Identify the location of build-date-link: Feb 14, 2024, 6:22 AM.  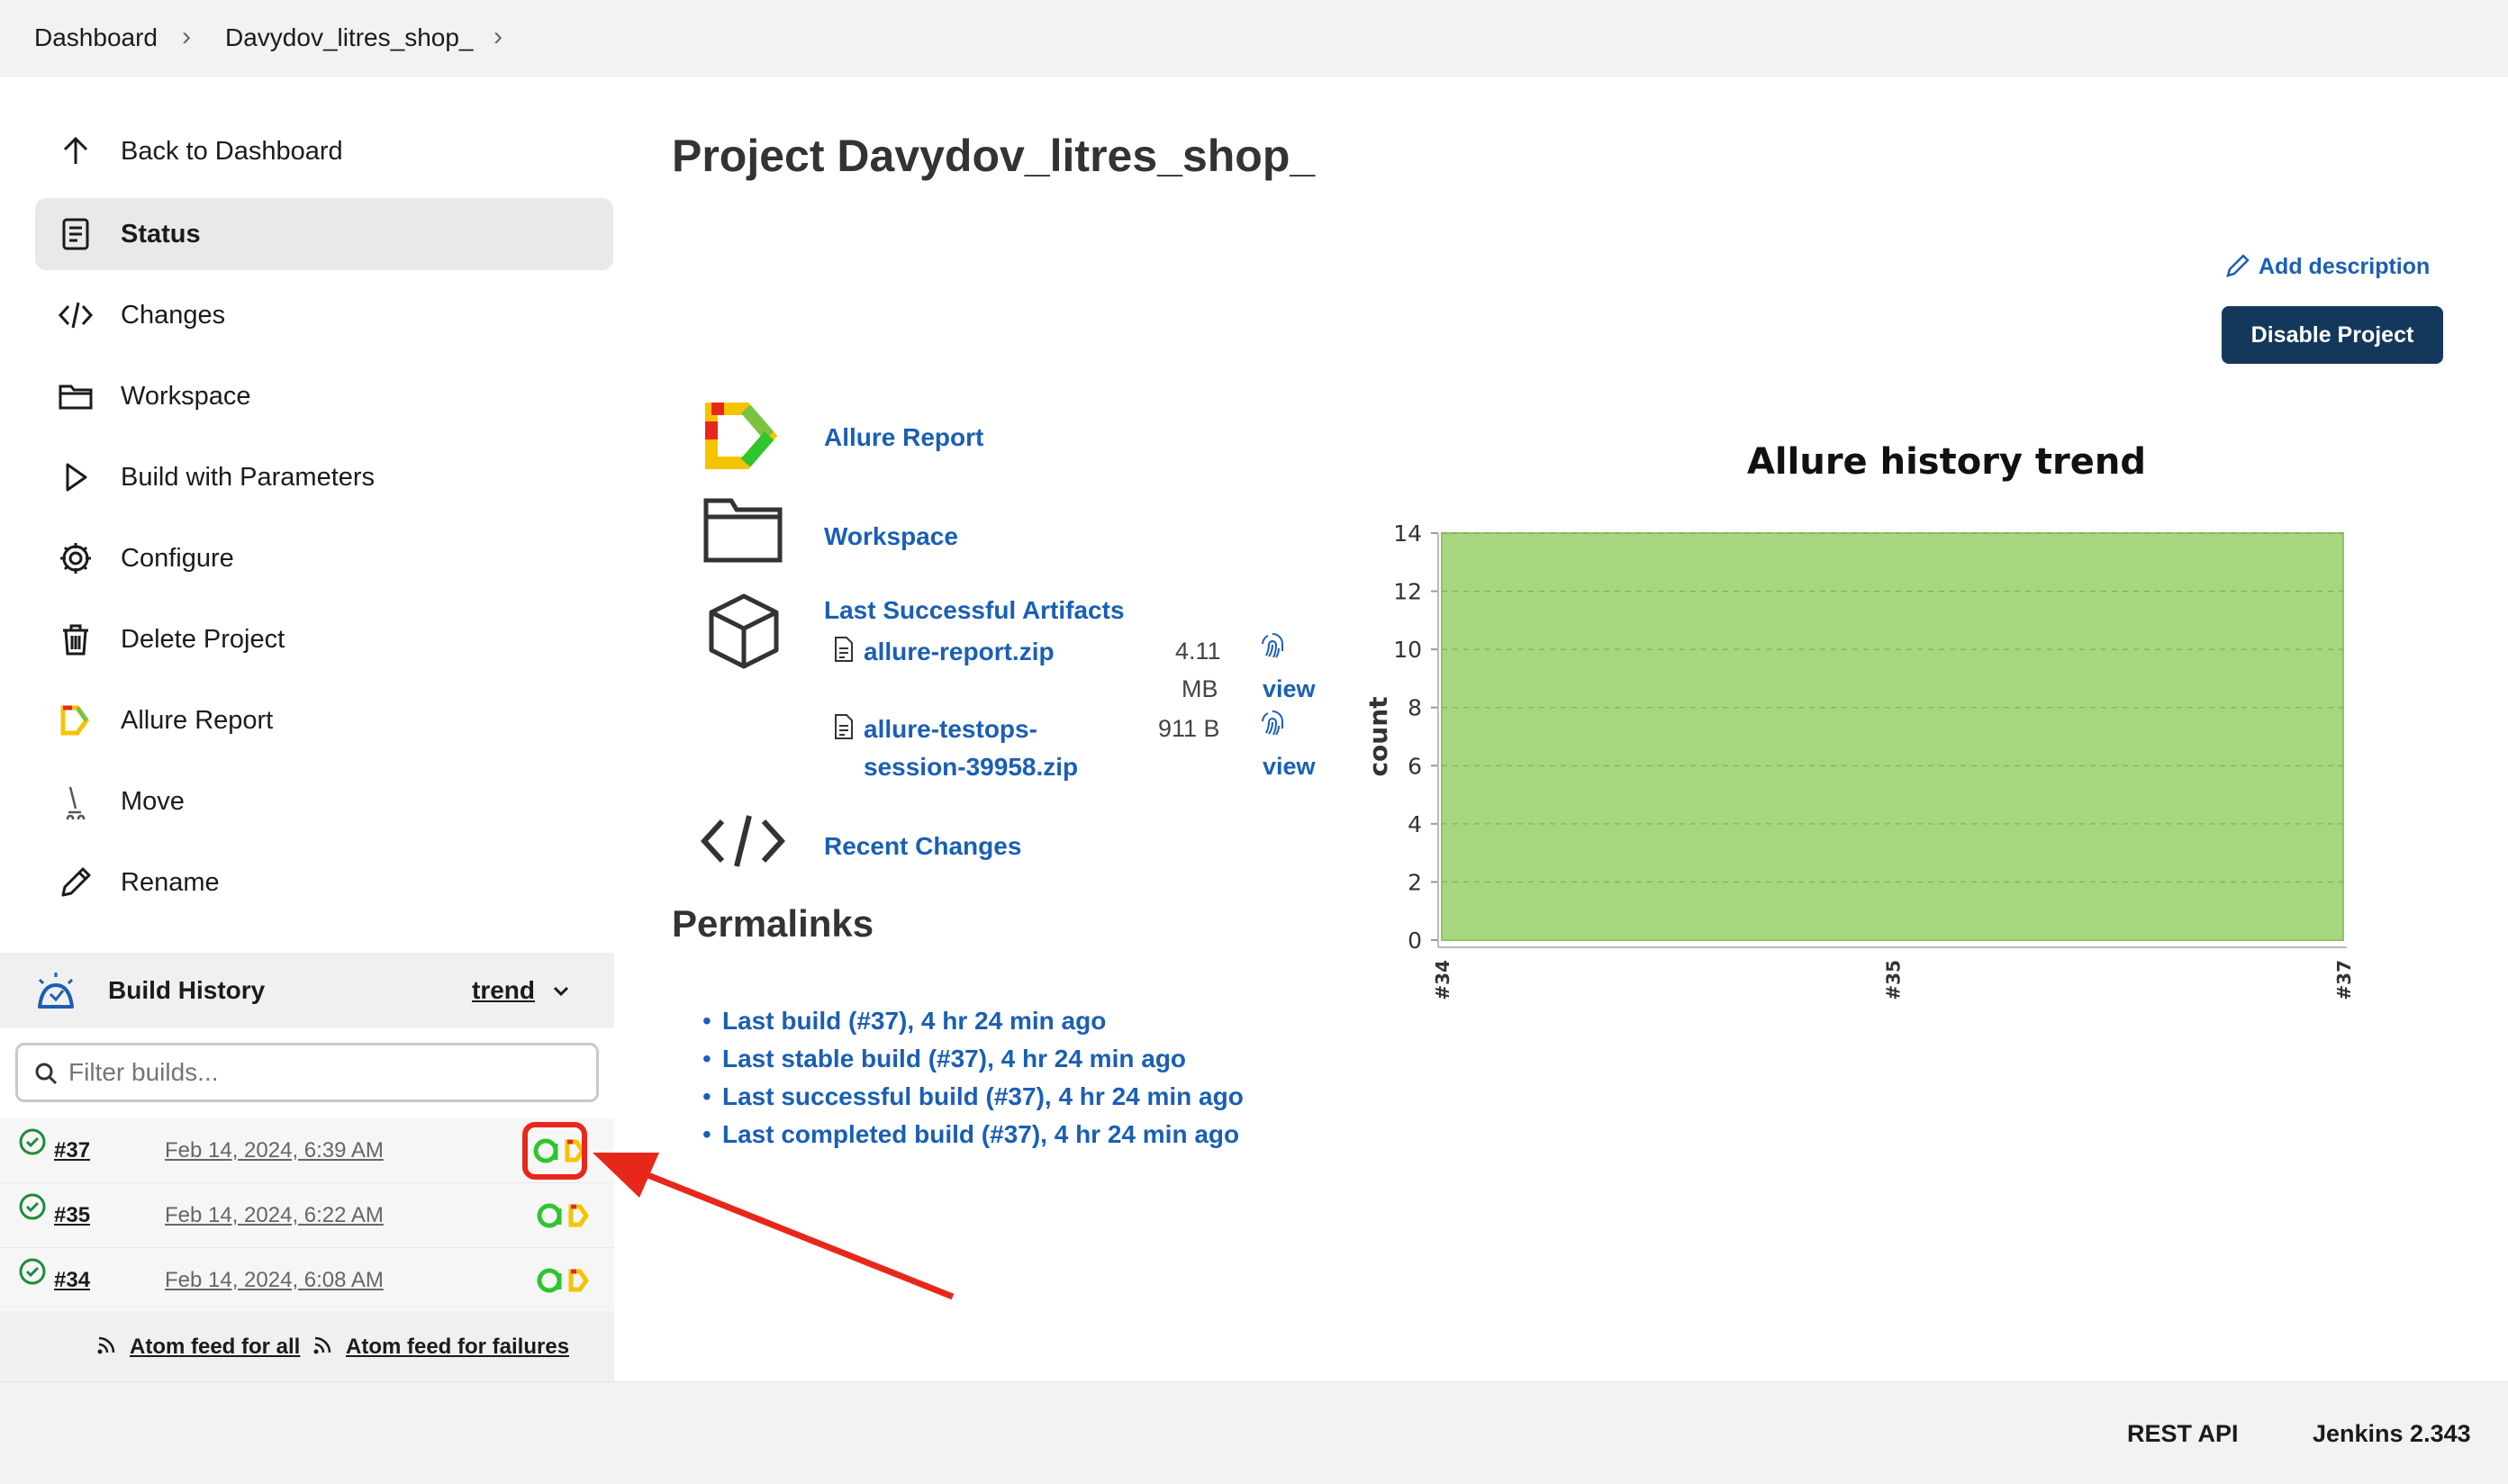
(274, 1216).